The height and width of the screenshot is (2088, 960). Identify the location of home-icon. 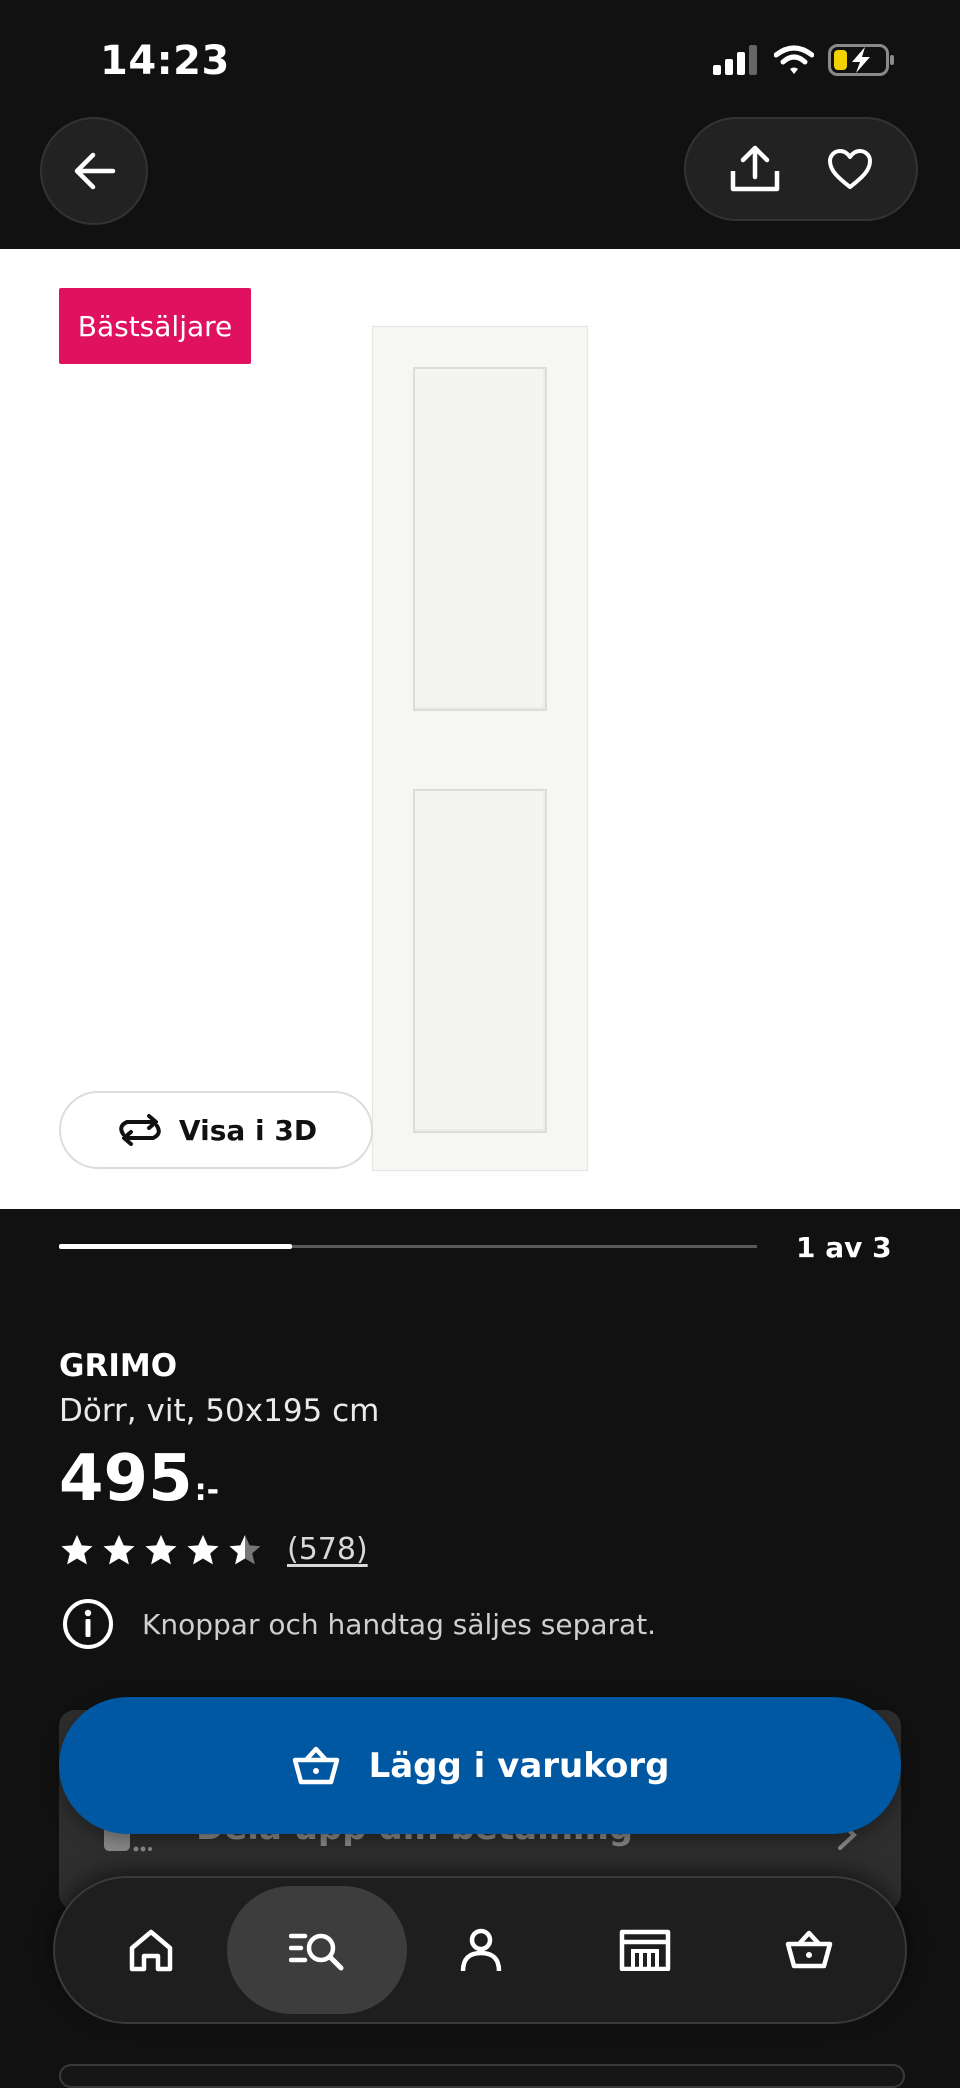
(151, 1950).